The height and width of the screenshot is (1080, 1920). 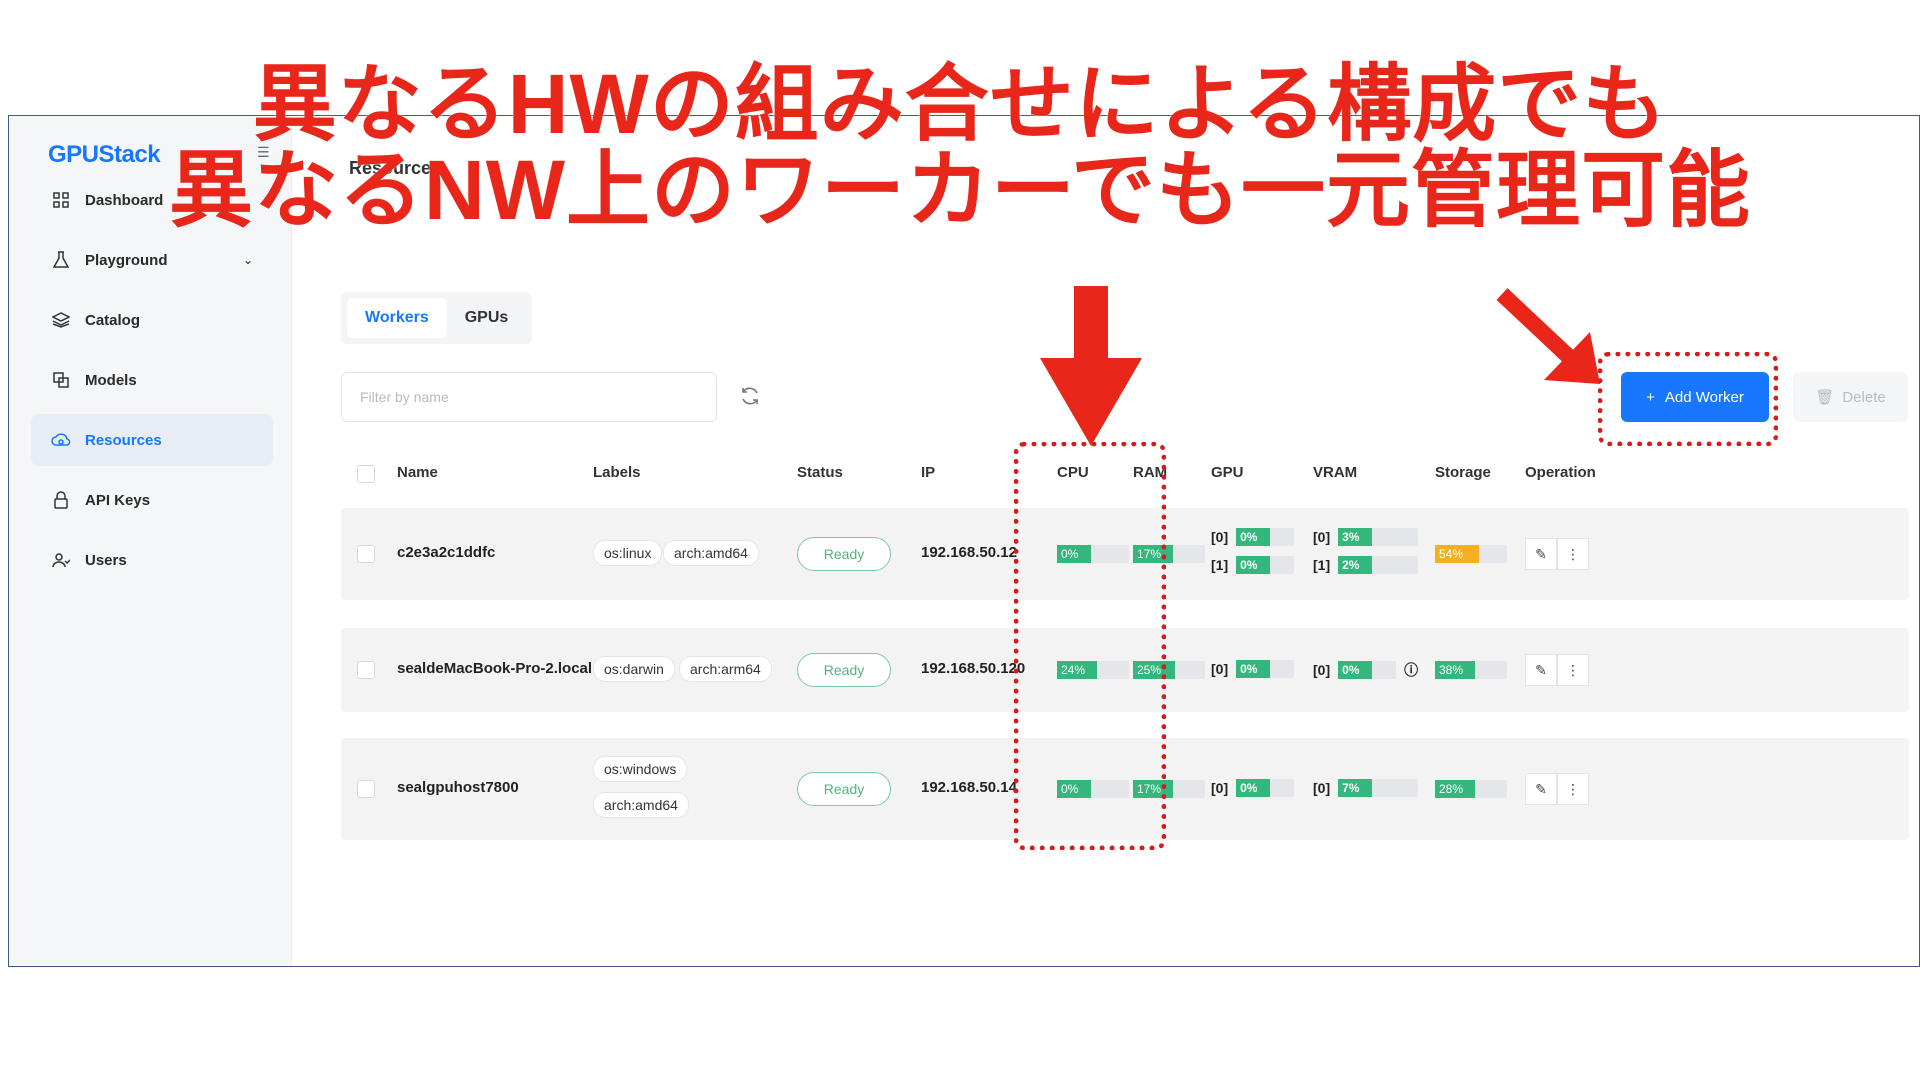 What do you see at coordinates (1688, 399) in the screenshot?
I see `add-worker-highlight` at bounding box center [1688, 399].